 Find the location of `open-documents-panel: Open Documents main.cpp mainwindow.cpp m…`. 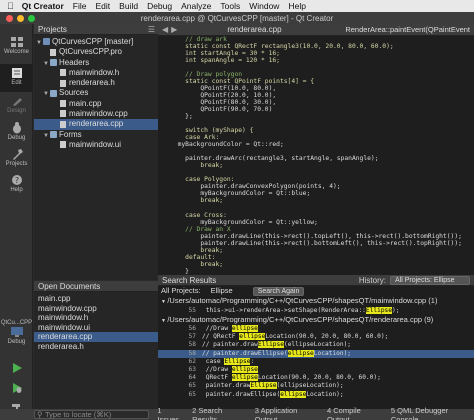

open-documents-panel: Open Documents main.cpp mainwindow.cpp m… is located at coordinates (96, 345).